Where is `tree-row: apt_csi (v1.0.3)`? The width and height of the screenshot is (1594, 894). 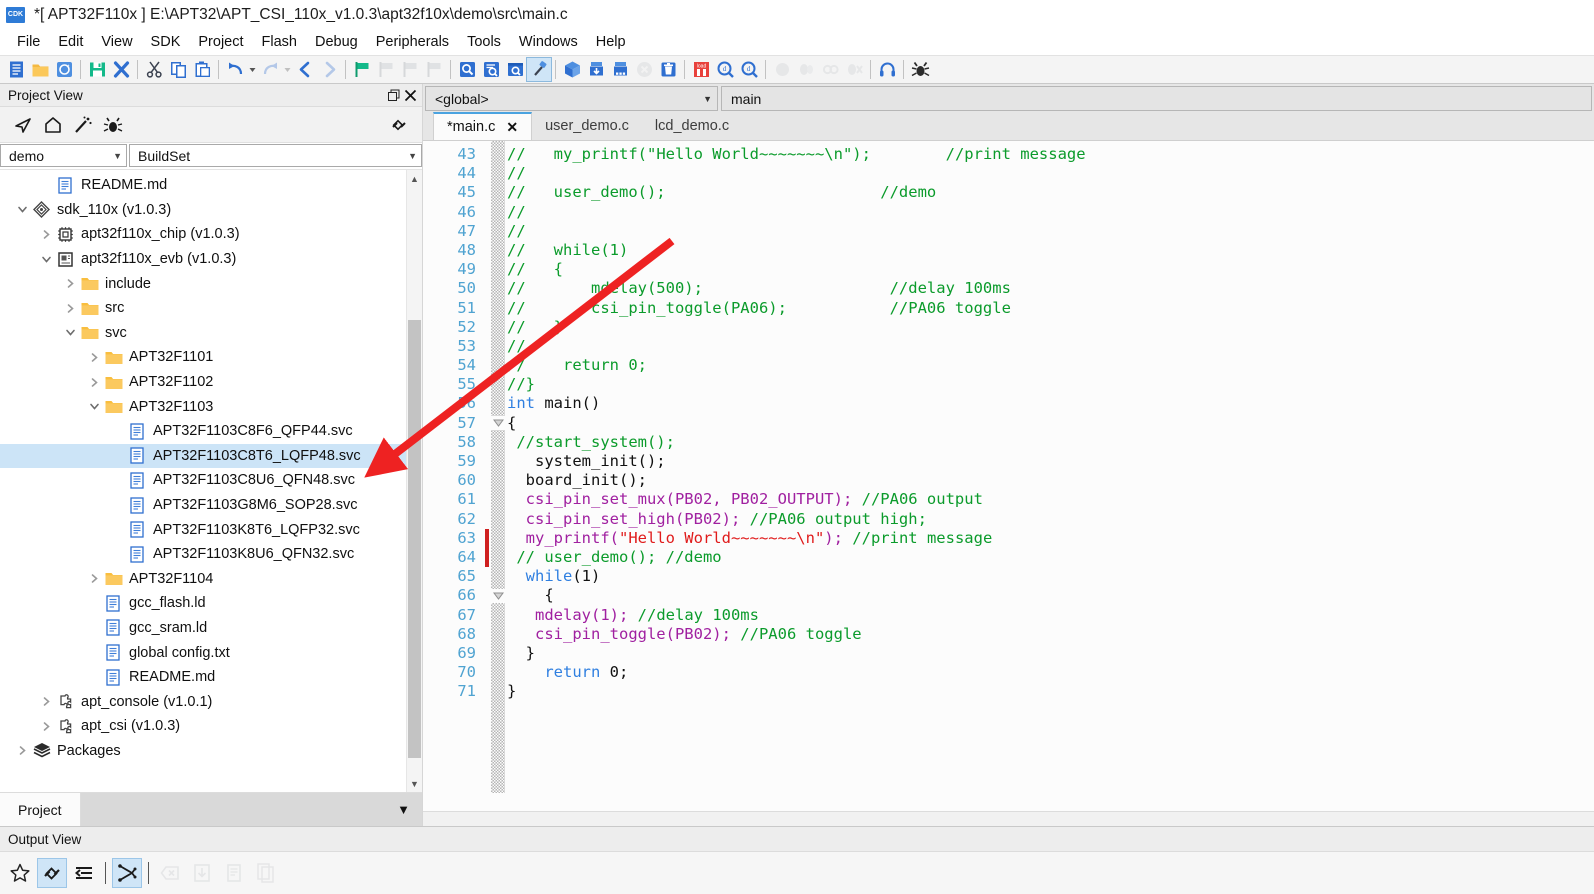 tree-row: apt_csi (v1.0.3) is located at coordinates (203, 726).